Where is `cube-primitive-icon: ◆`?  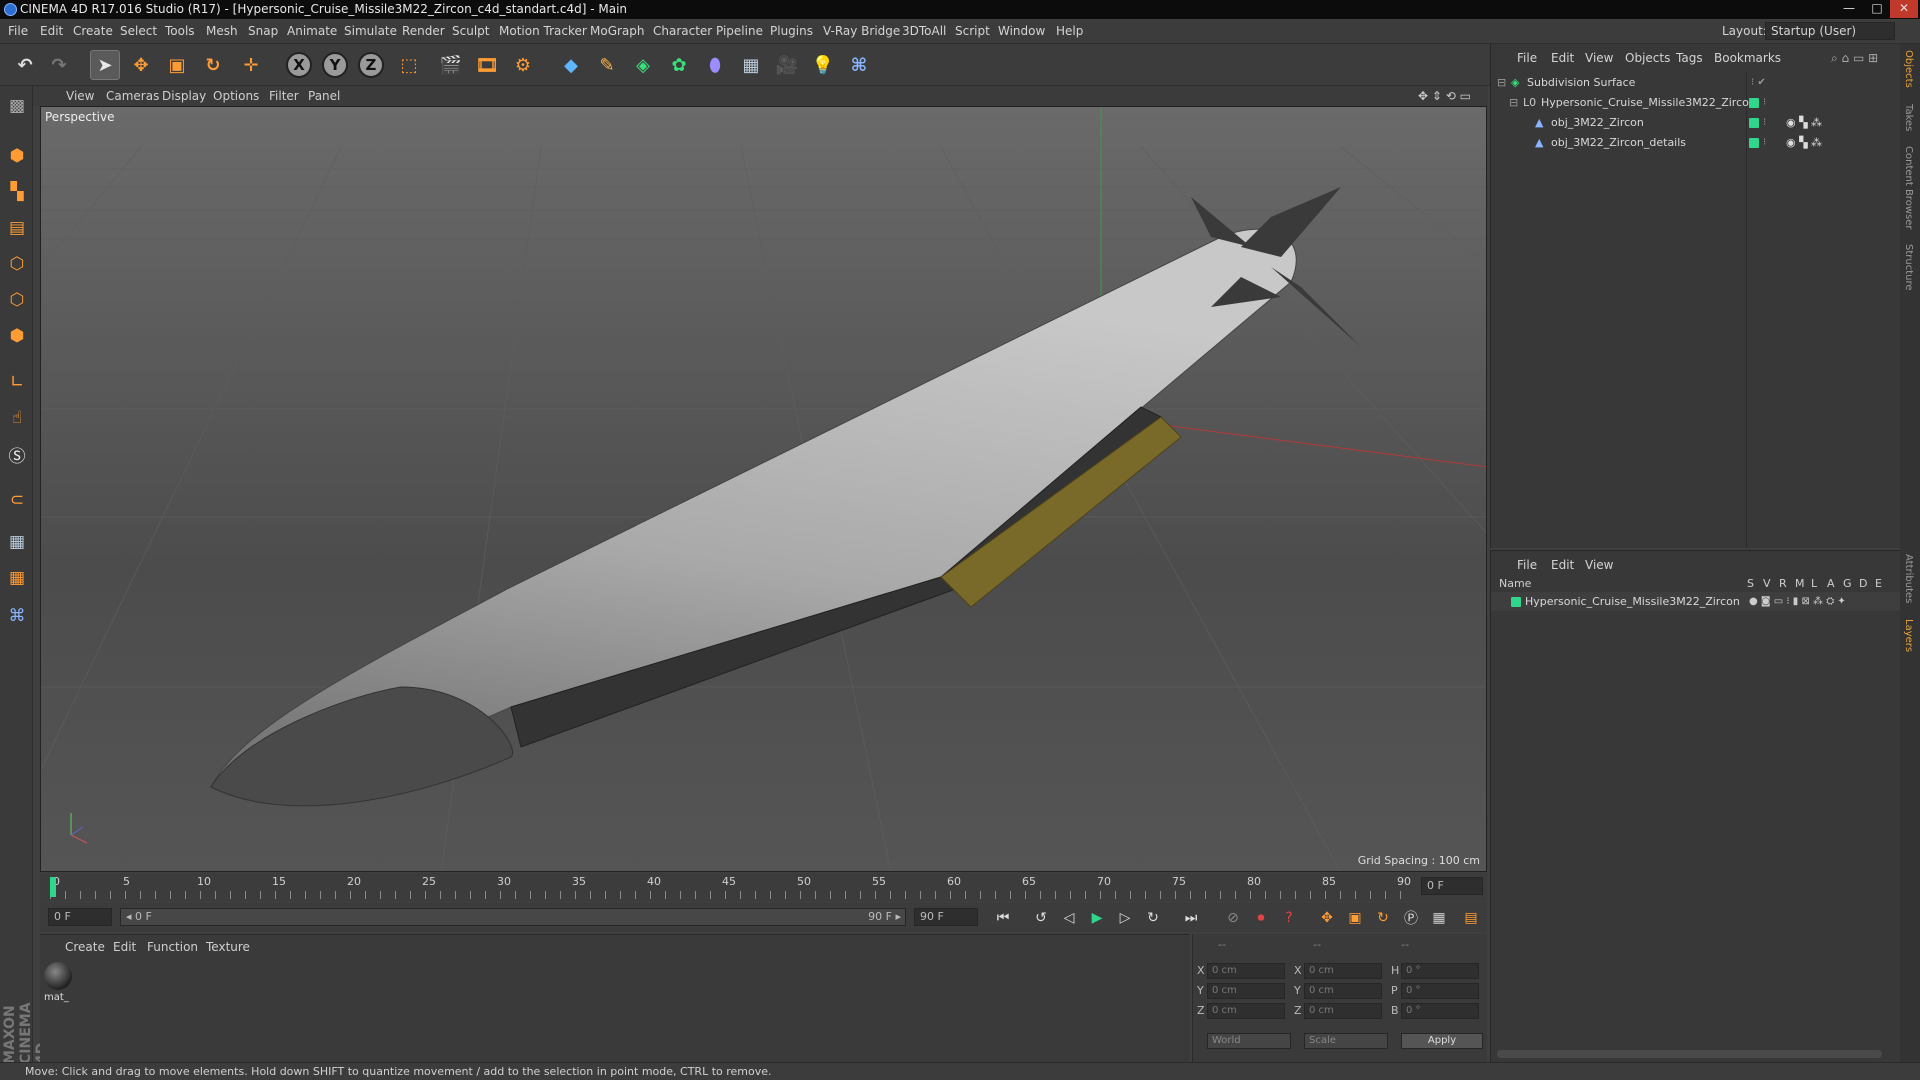
cube-primitive-icon: ◆ is located at coordinates (571, 65).